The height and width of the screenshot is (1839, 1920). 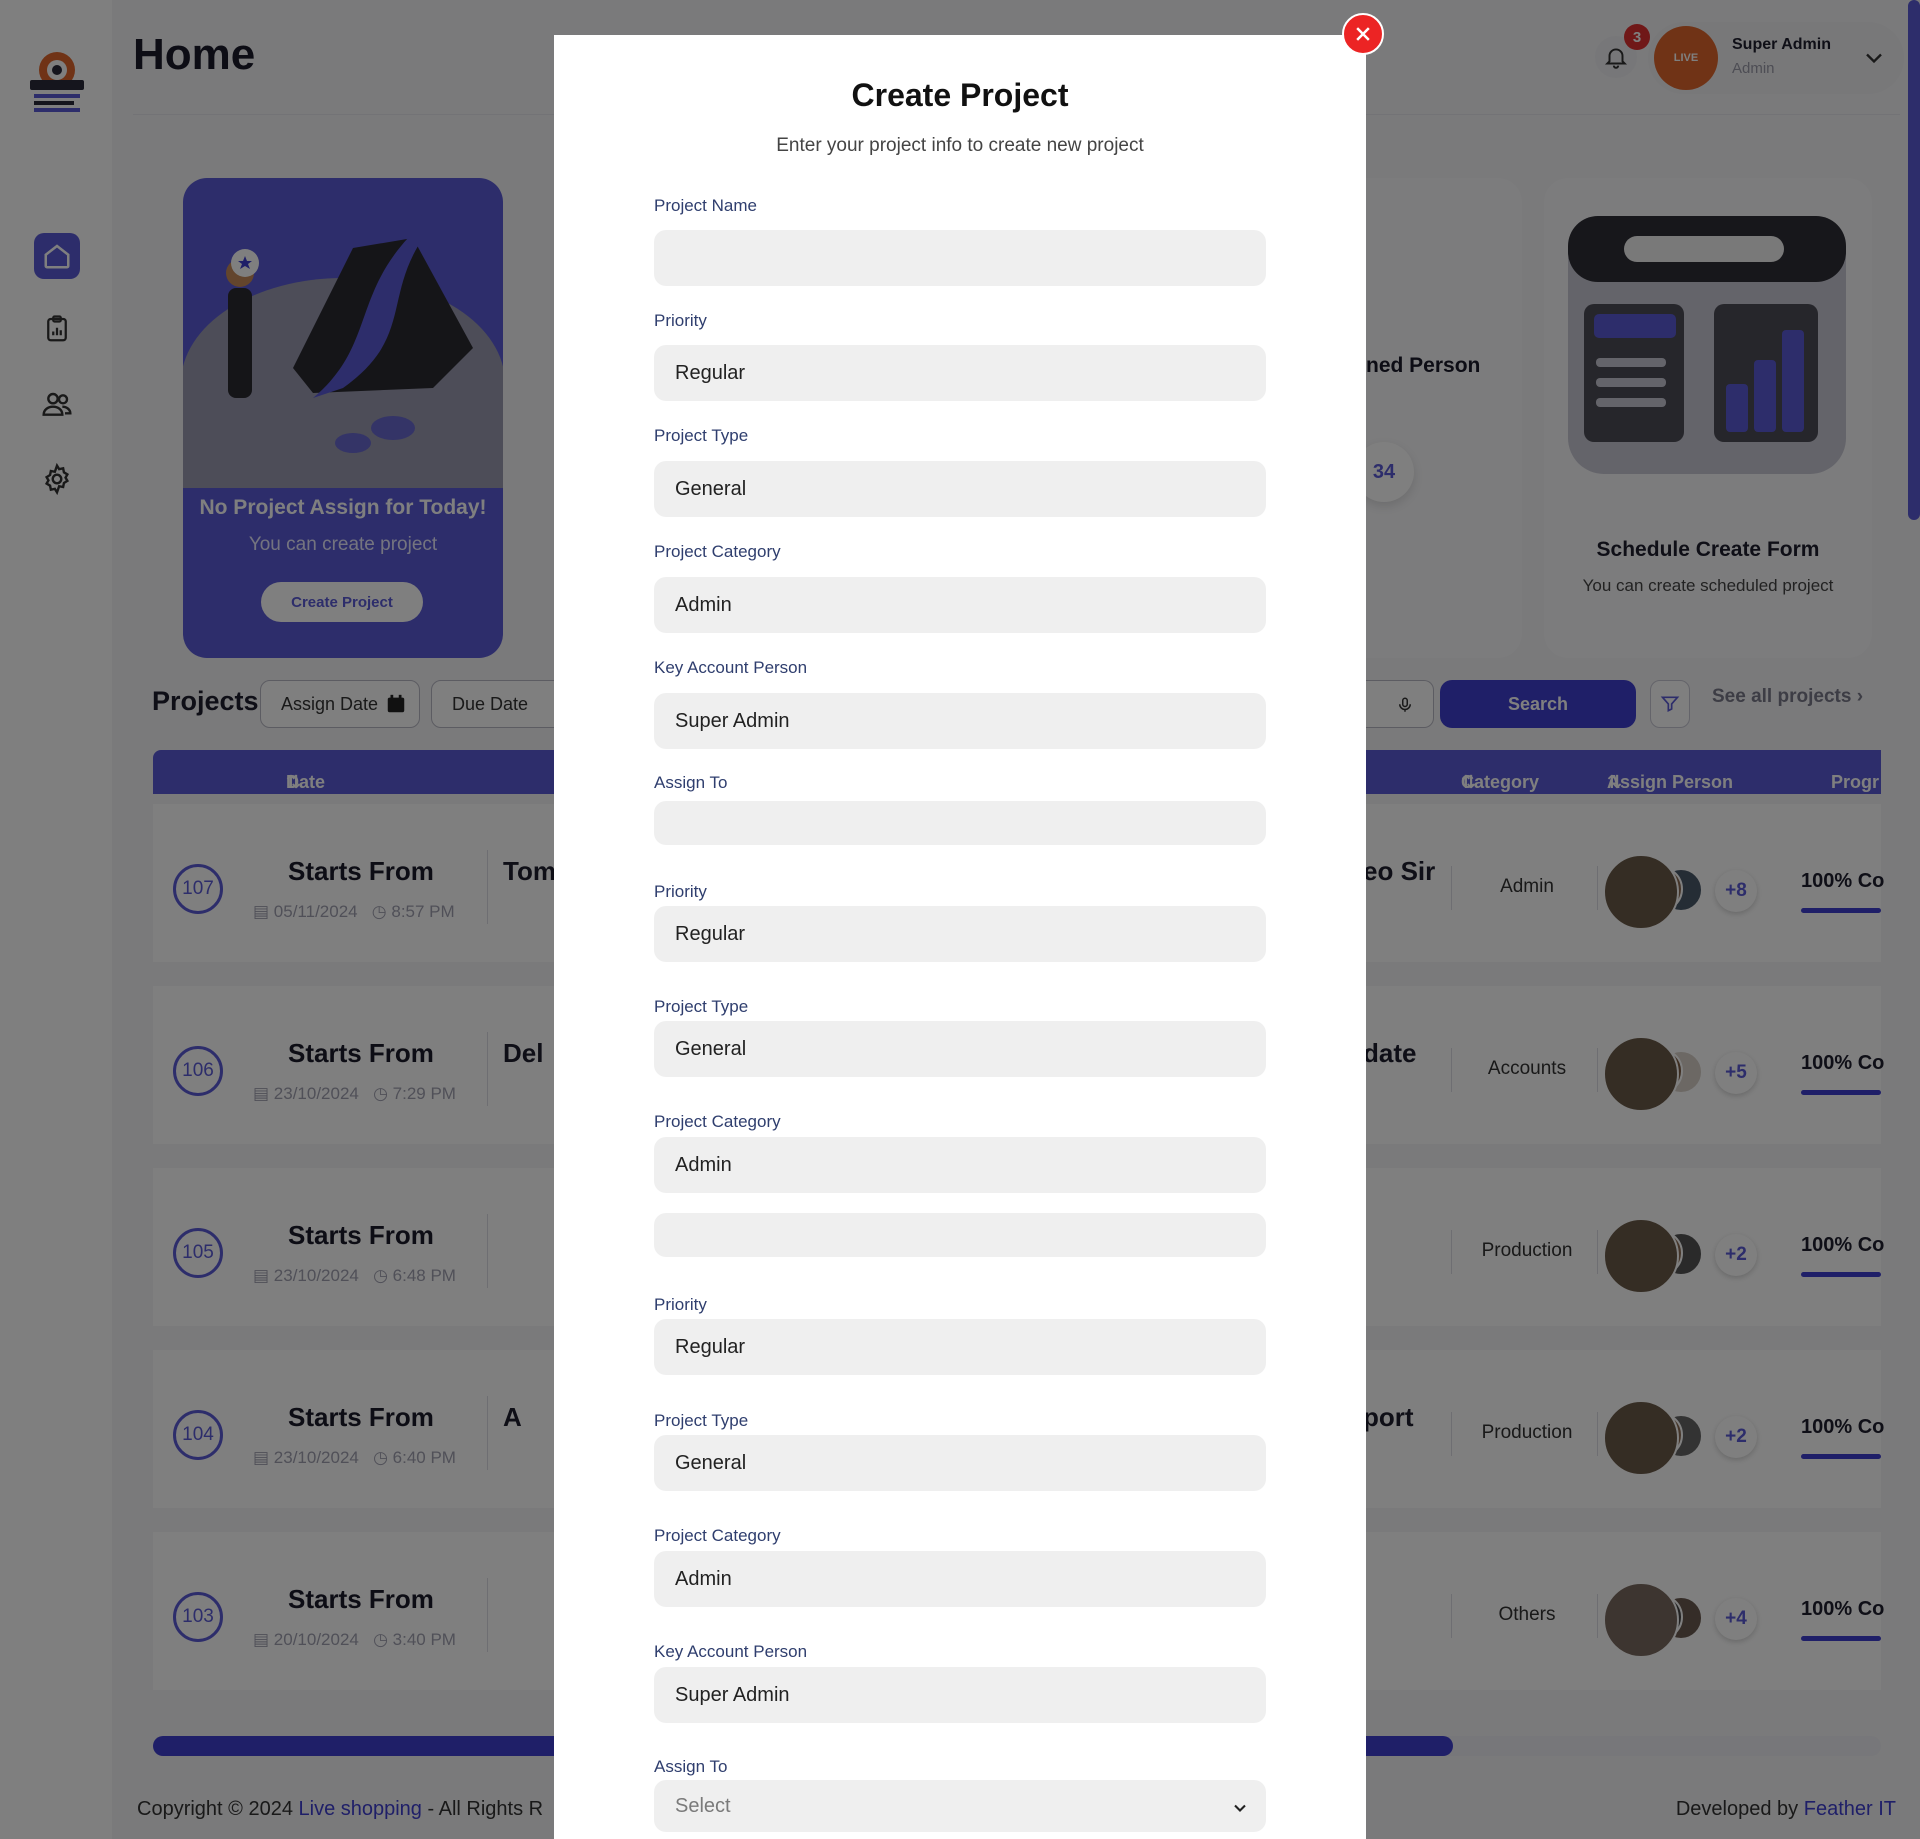 What do you see at coordinates (960, 823) in the screenshot?
I see `assign-to-input` at bounding box center [960, 823].